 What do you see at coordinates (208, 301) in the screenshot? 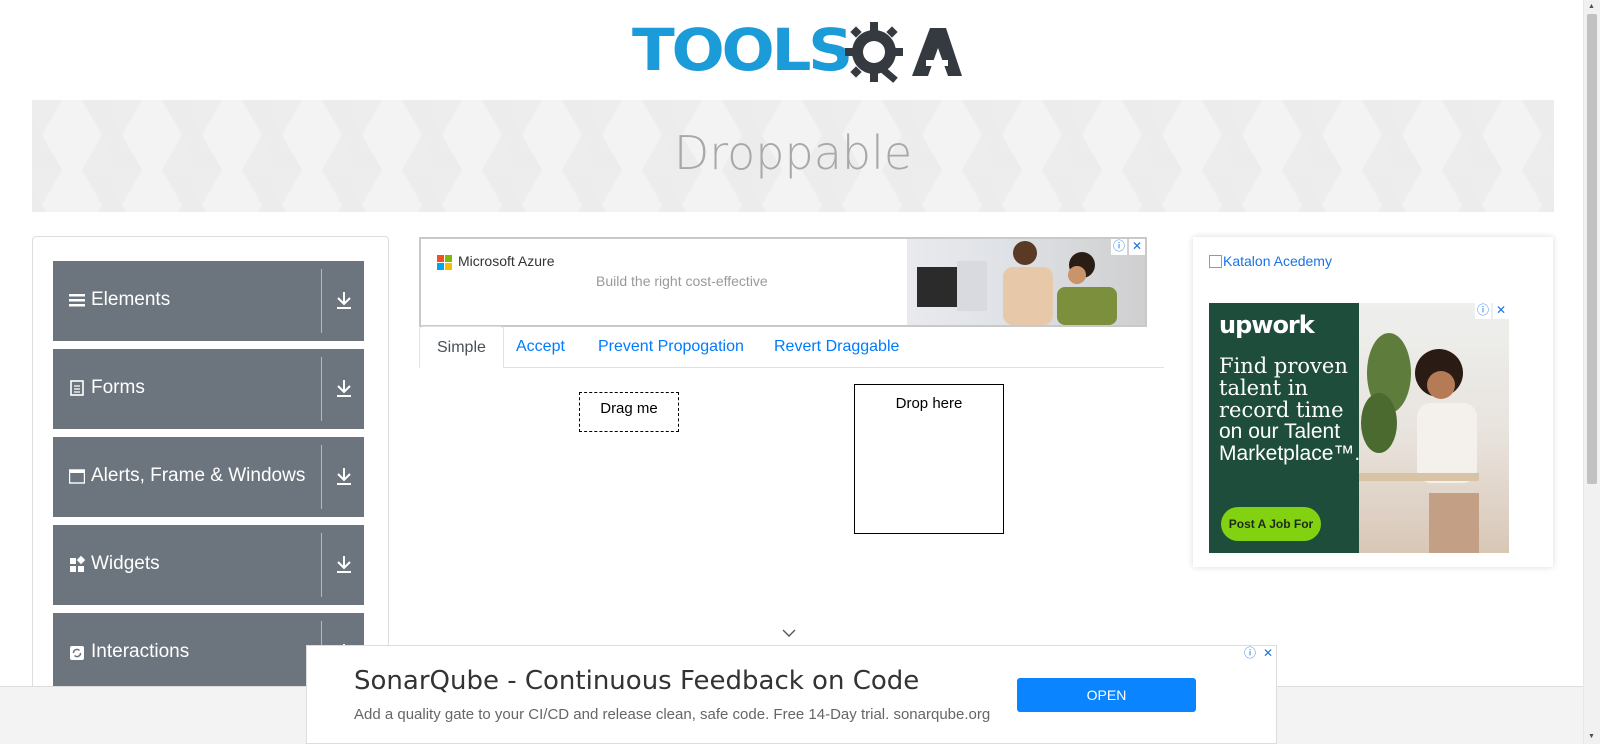
I see `sidebar-group-elements: Elements` at bounding box center [208, 301].